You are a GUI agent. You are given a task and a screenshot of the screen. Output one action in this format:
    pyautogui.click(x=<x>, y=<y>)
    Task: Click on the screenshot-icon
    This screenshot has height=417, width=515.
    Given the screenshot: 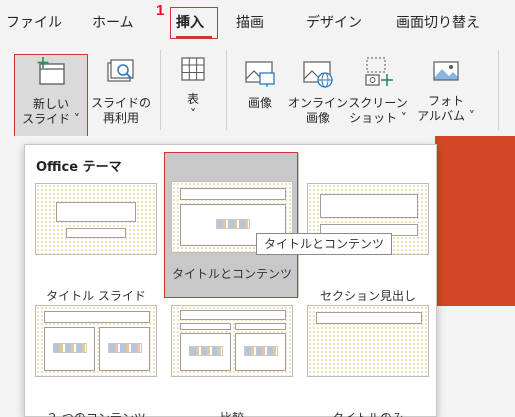 What is the action you would take?
    pyautogui.click(x=378, y=73)
    